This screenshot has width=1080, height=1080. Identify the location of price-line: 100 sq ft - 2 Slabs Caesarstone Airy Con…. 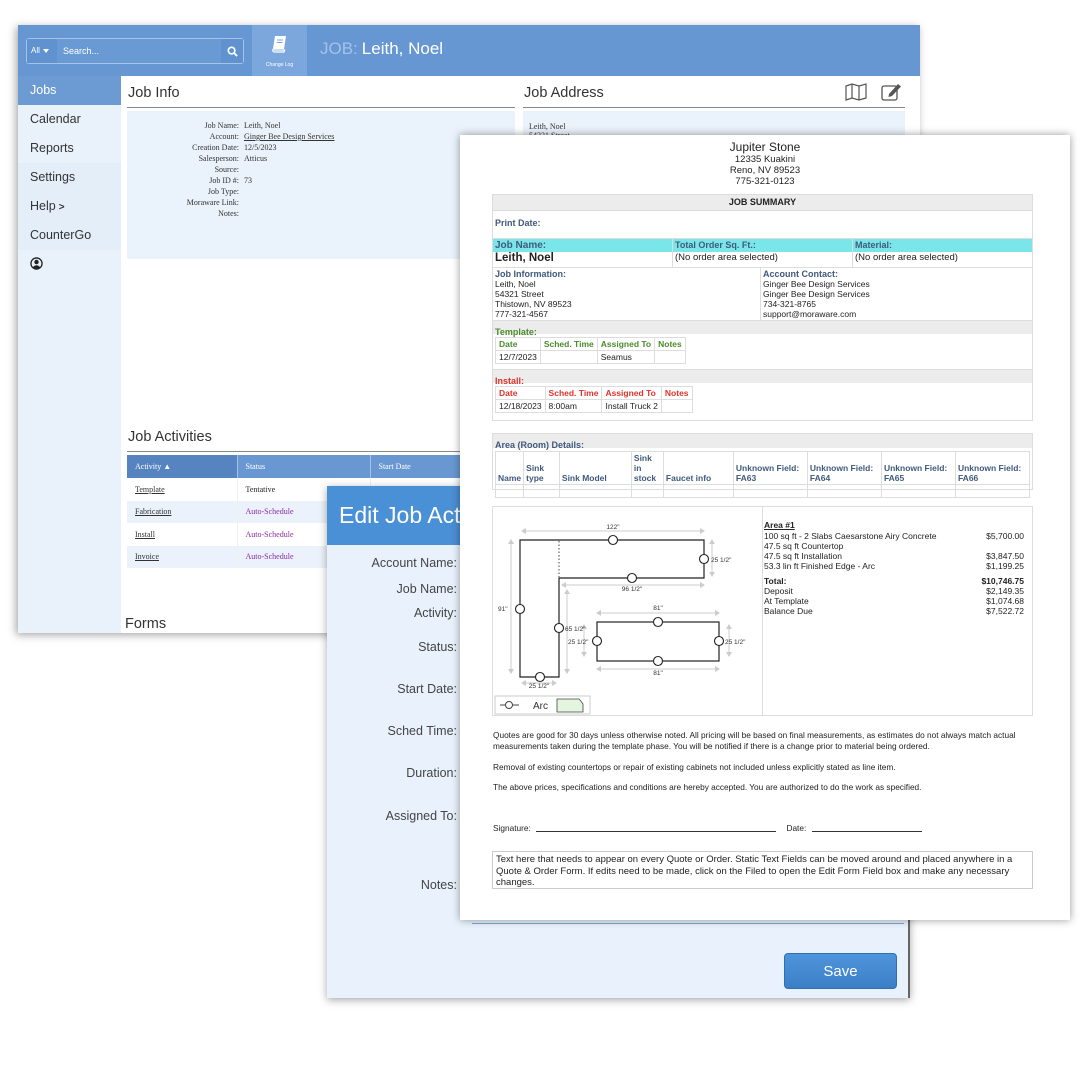
(894, 536).